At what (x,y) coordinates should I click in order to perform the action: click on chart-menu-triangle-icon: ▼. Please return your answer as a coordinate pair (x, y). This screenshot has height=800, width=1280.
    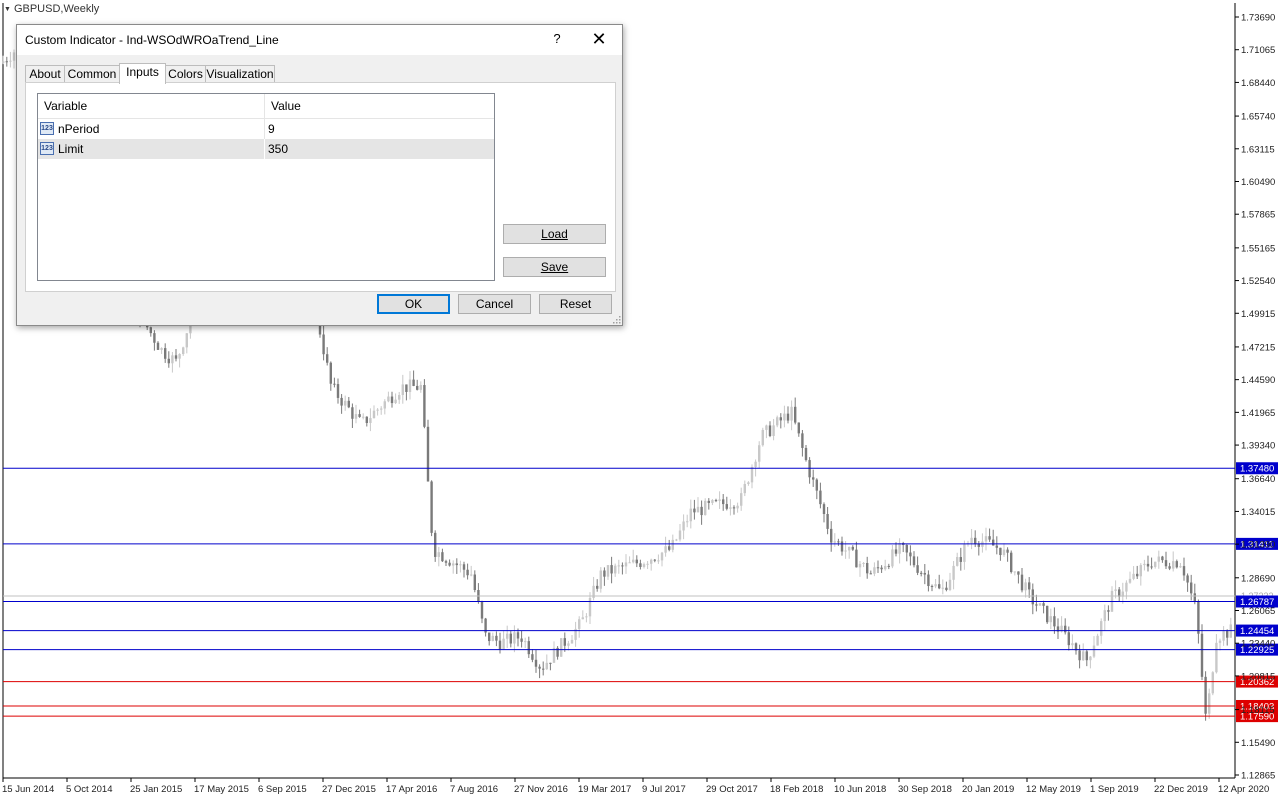
    Looking at the image, I should click on (7, 9).